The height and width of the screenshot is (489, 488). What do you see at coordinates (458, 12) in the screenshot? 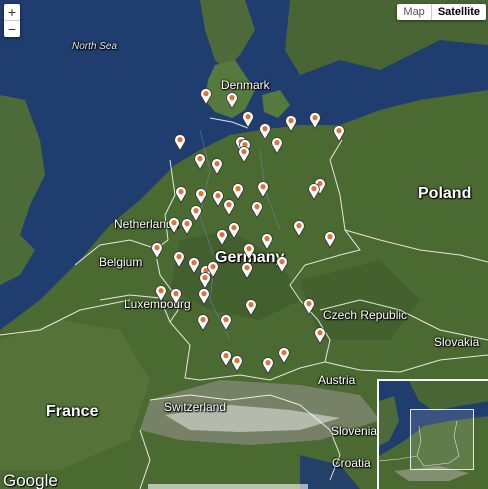
I see `map-type-satellite-button: Satellite` at bounding box center [458, 12].